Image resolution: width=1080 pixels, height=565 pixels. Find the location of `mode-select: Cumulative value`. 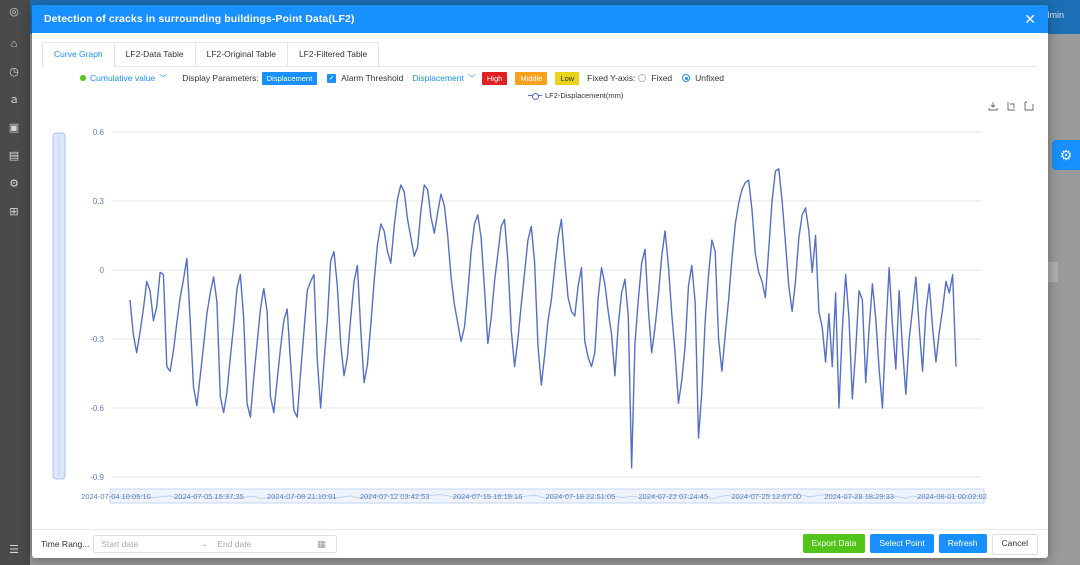

mode-select: Cumulative value is located at coordinates (122, 78).